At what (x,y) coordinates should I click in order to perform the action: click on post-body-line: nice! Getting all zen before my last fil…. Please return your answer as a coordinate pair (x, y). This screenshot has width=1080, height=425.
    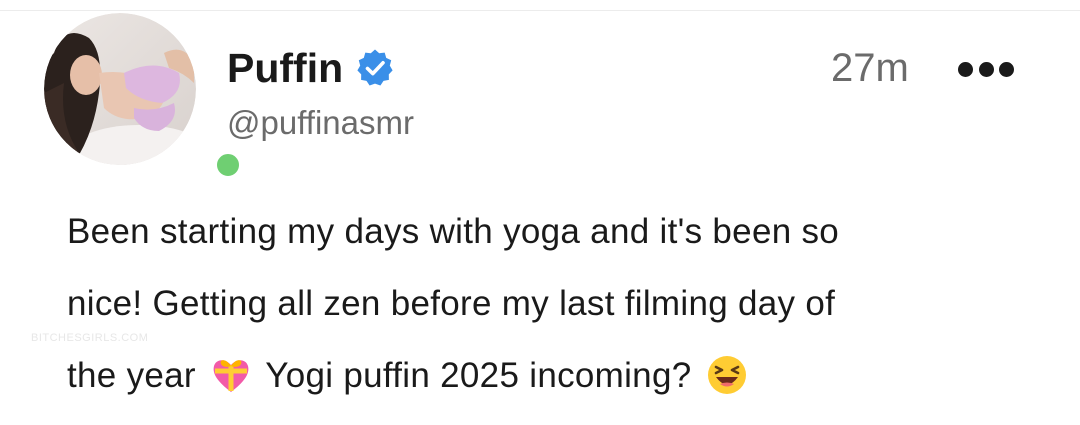
    Looking at the image, I should click on (451, 303).